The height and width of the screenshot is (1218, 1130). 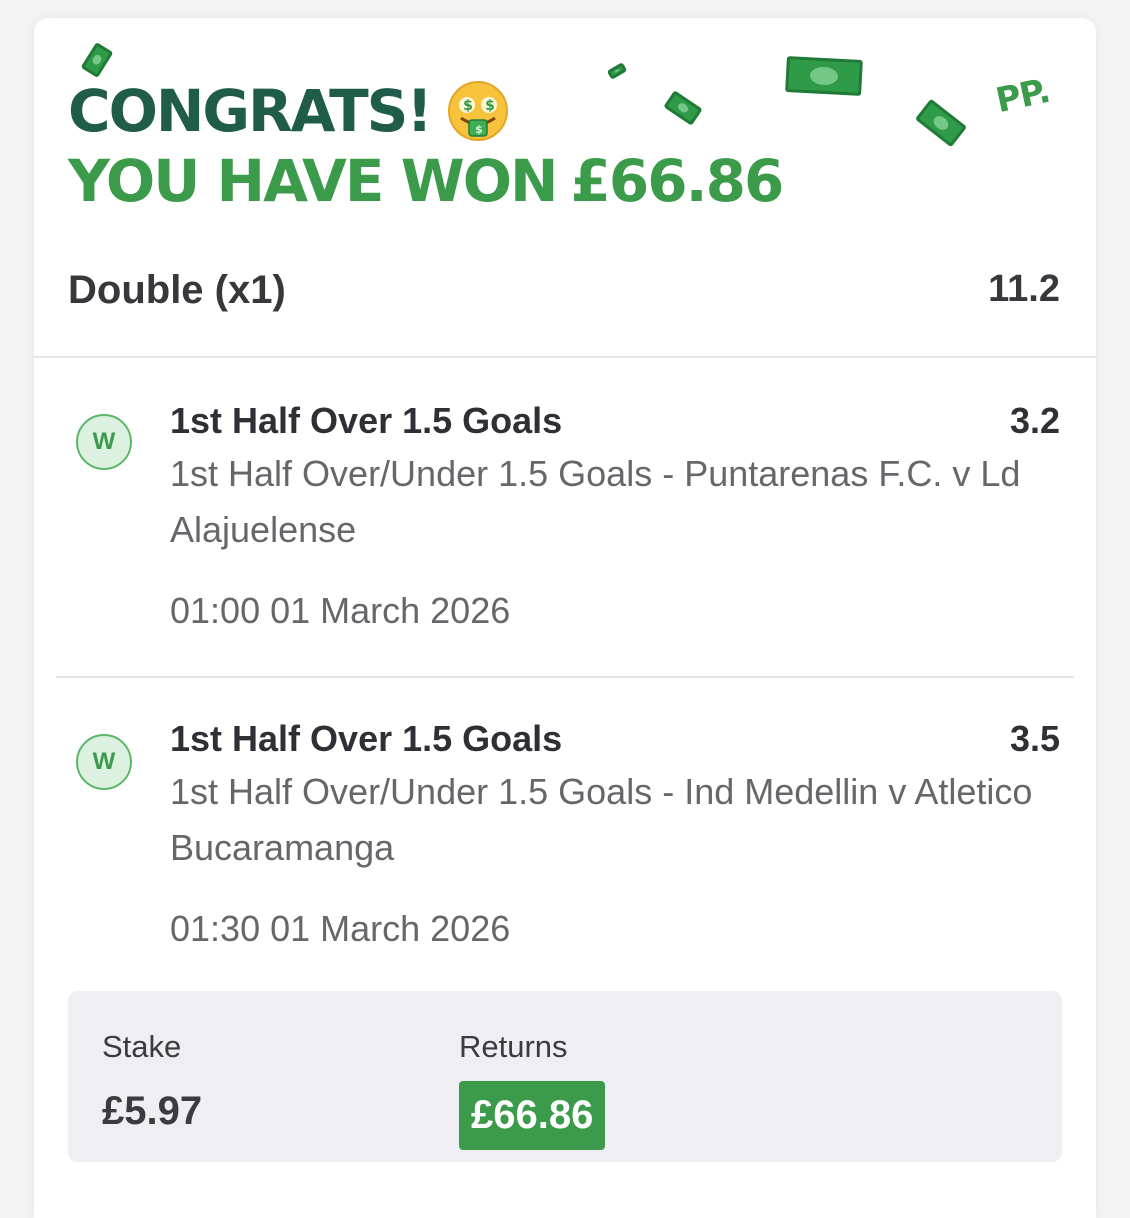 I want to click on stake-value: £5.97, so click(x=152, y=1111).